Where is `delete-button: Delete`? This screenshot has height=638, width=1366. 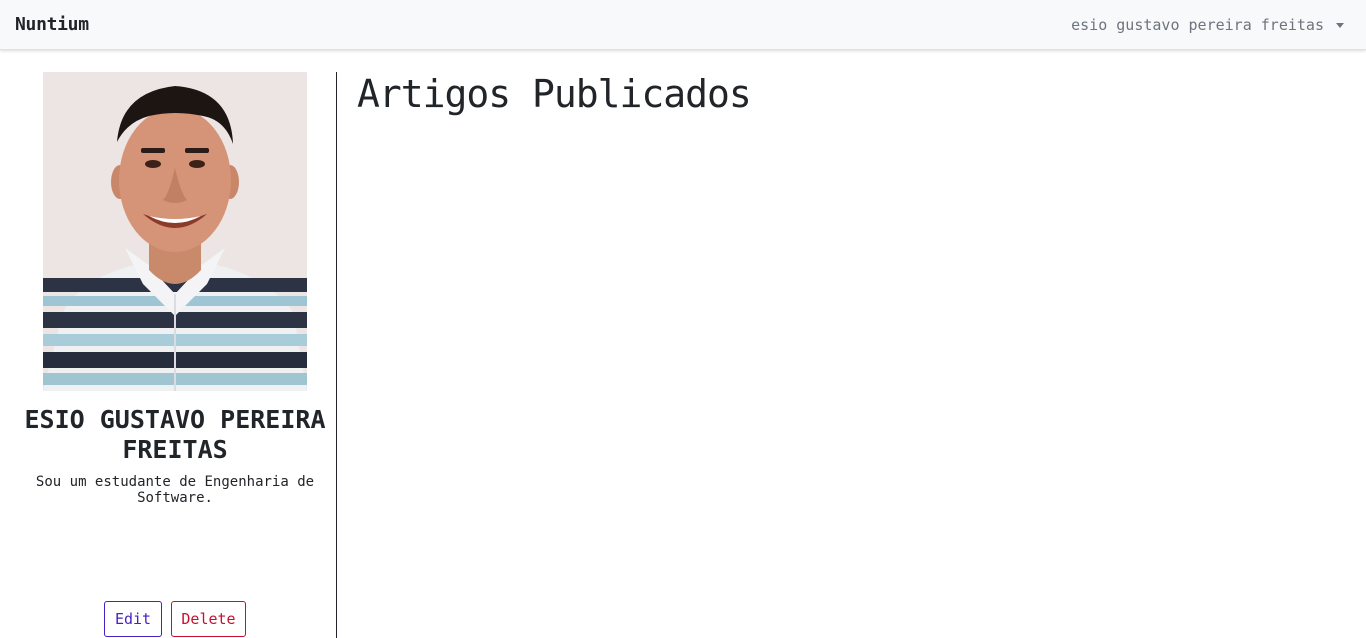 delete-button: Delete is located at coordinates (208, 619).